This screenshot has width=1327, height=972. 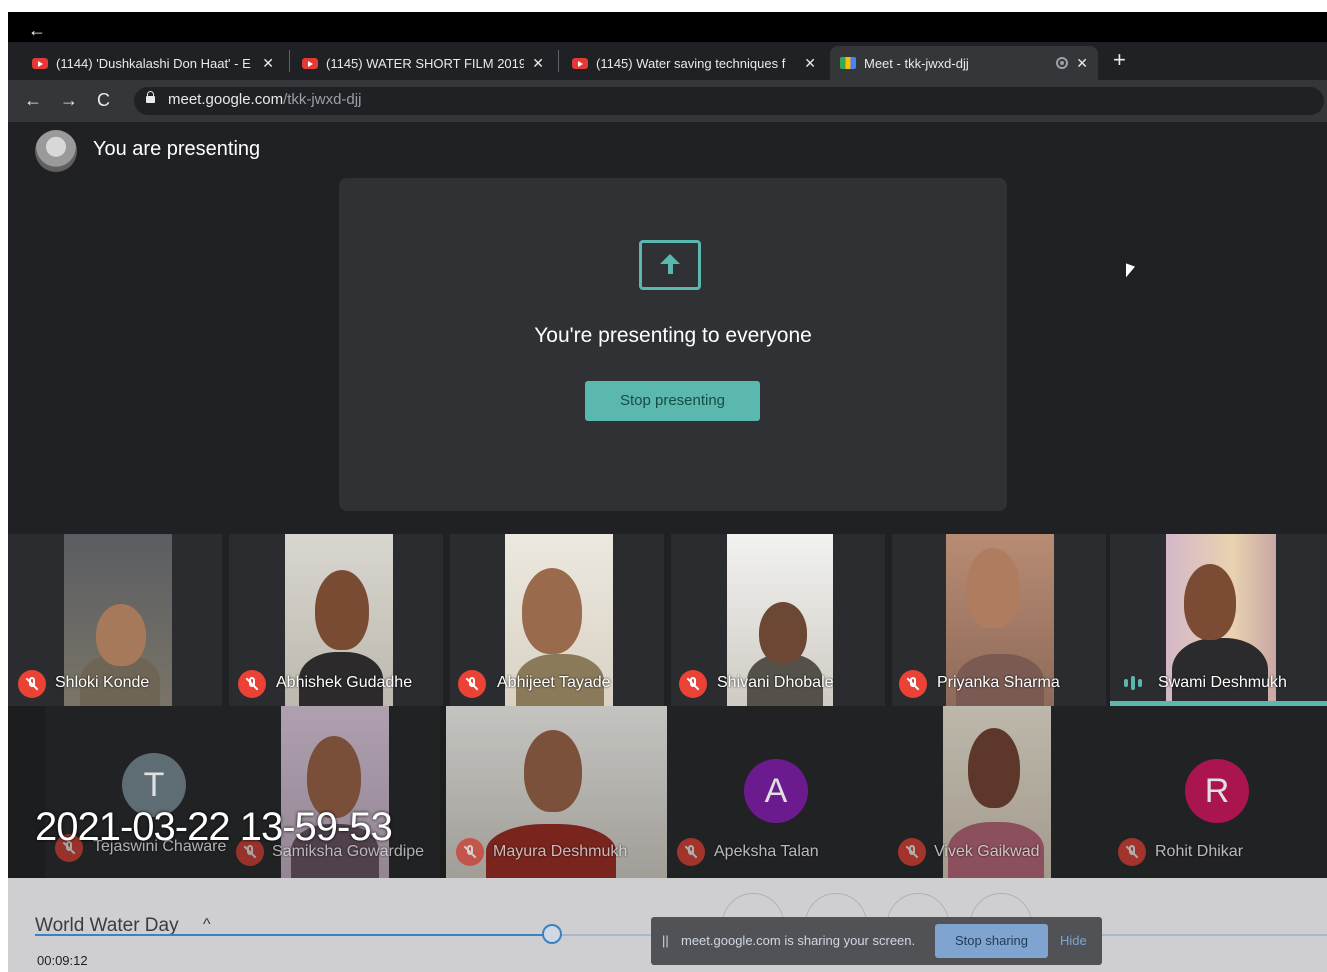 What do you see at coordinates (1220, 672) in the screenshot?
I see `participant-body` at bounding box center [1220, 672].